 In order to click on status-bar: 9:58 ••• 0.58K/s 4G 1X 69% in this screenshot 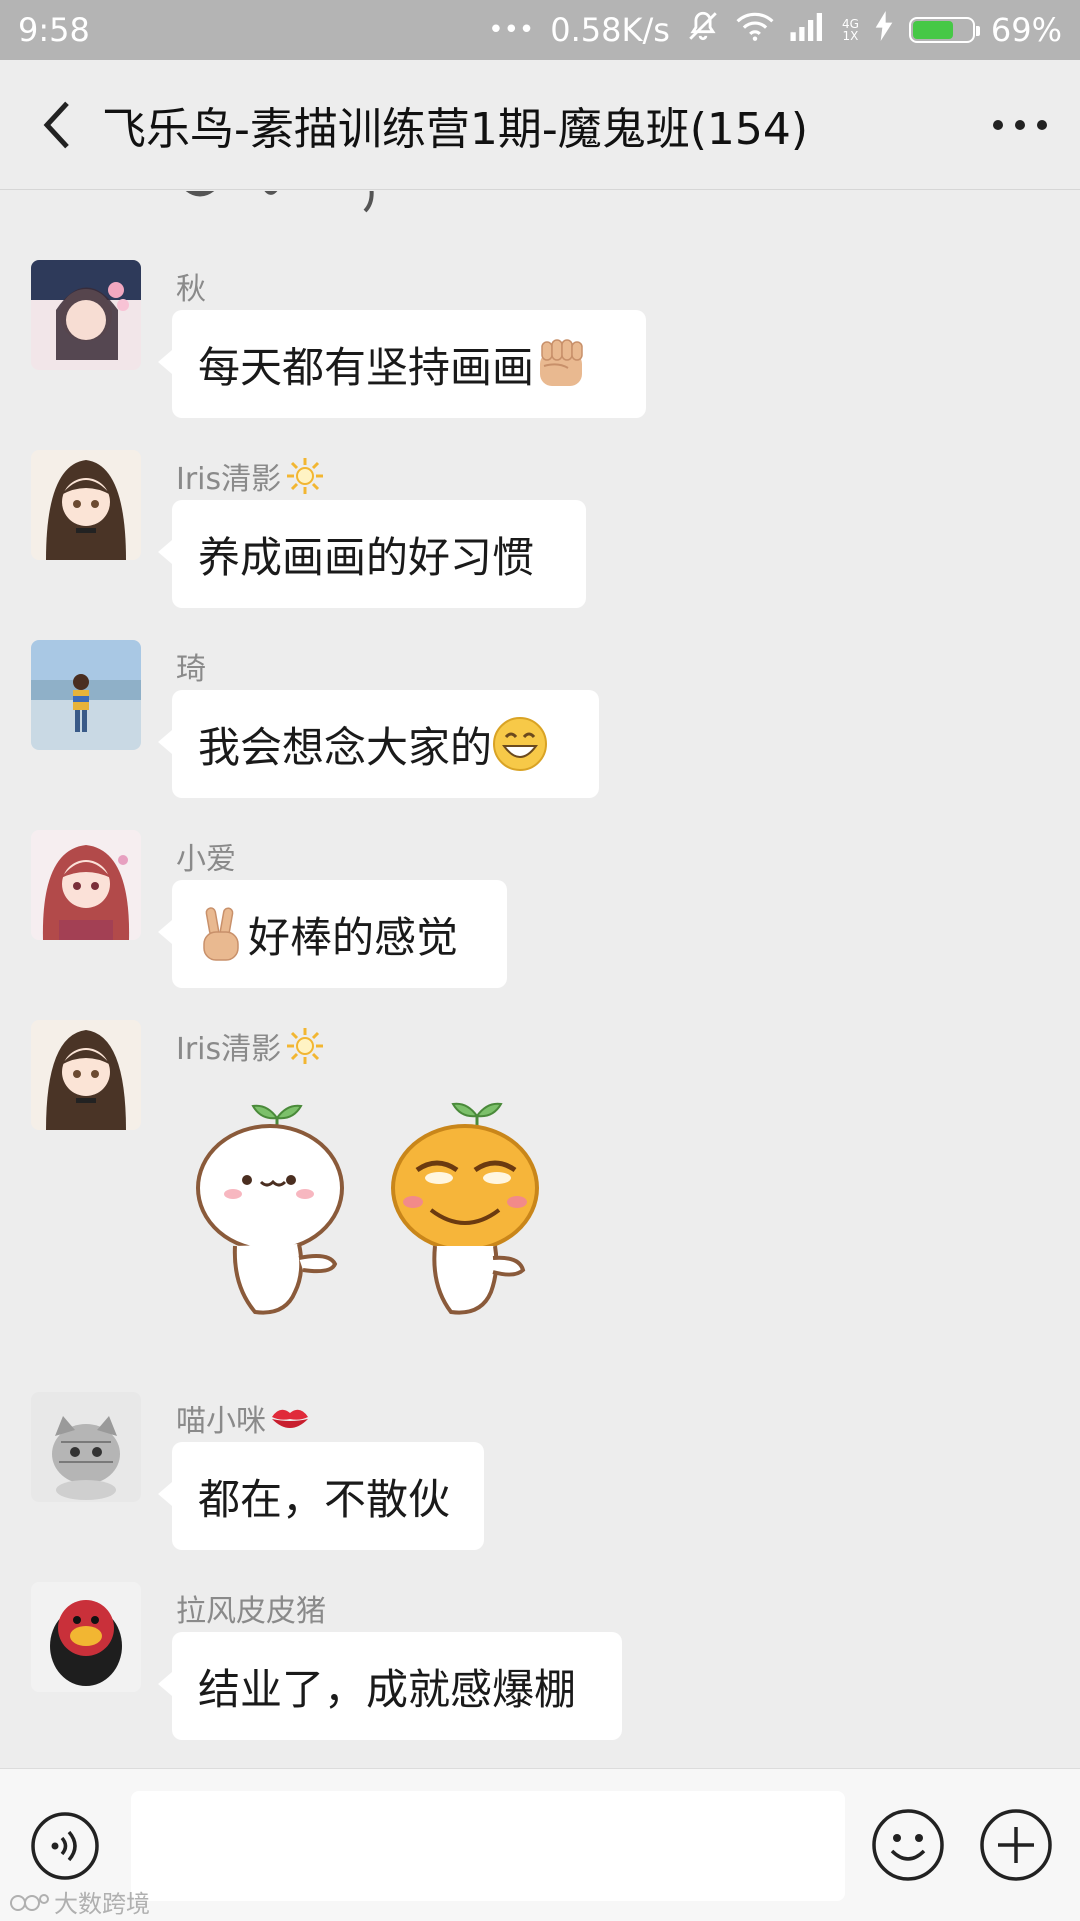, I will do `click(540, 30)`.